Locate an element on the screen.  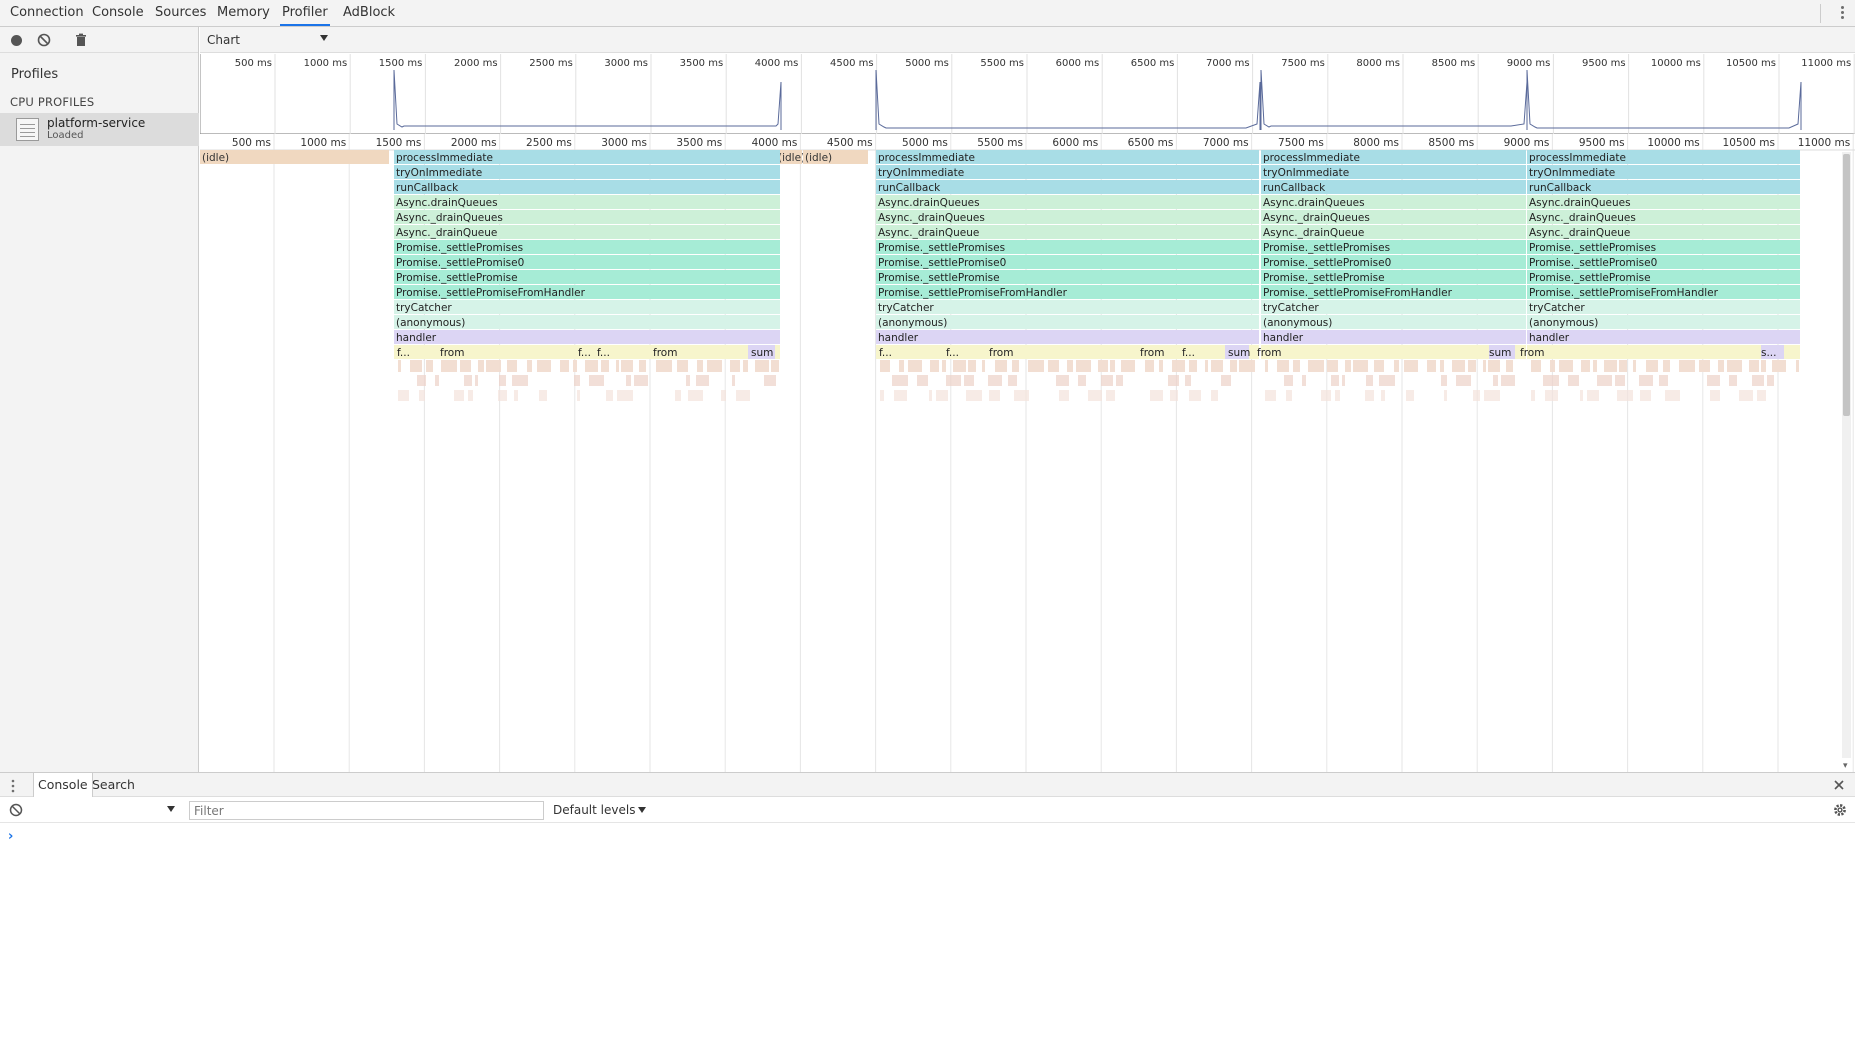
clear-console-icon is located at coordinates (16, 810).